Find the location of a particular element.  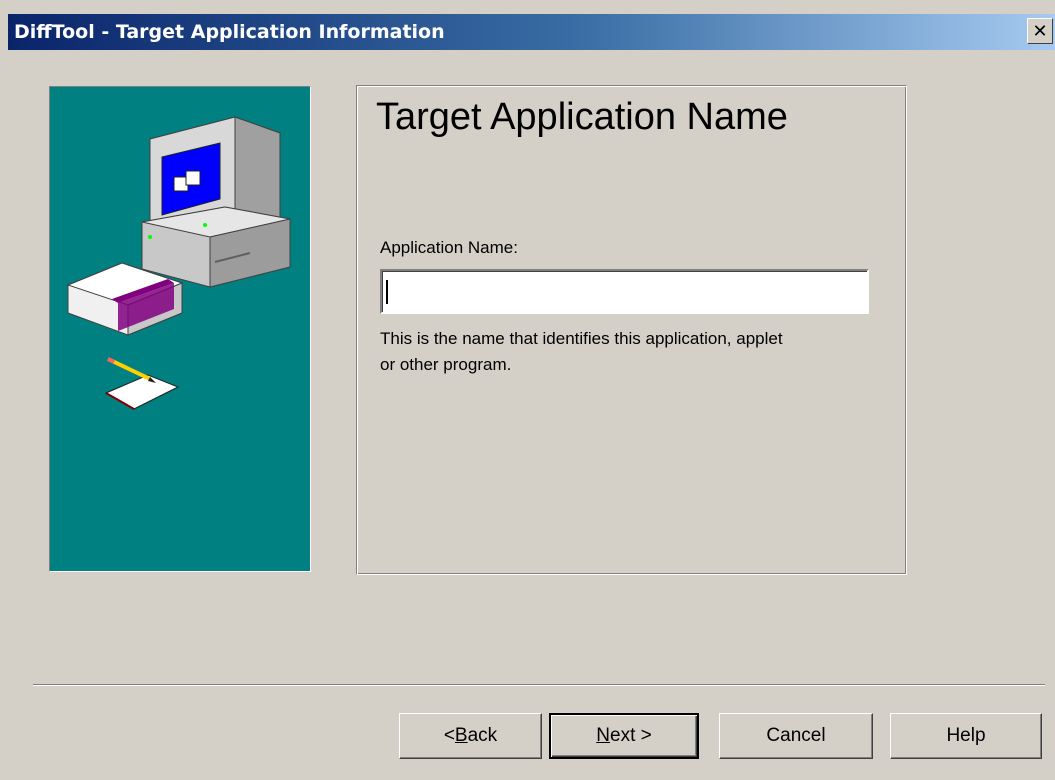

panel-title: Target Application Name is located at coordinates (582, 117).